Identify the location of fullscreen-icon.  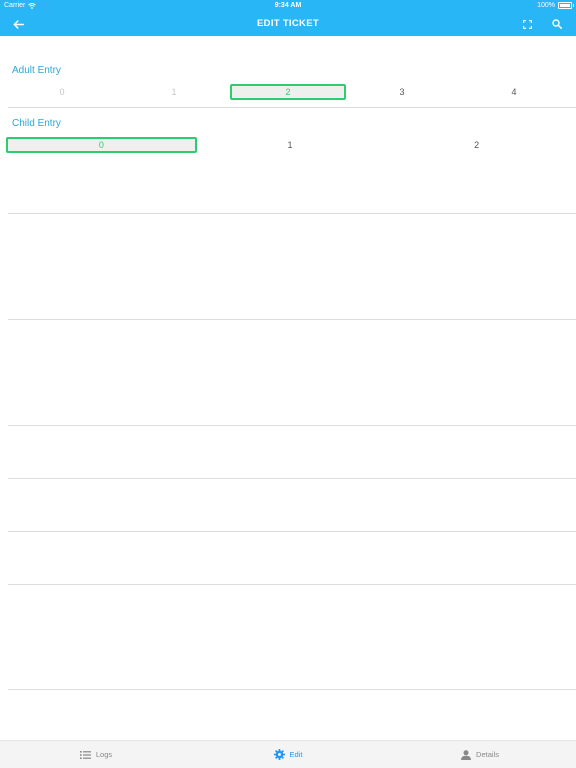
(527, 24).